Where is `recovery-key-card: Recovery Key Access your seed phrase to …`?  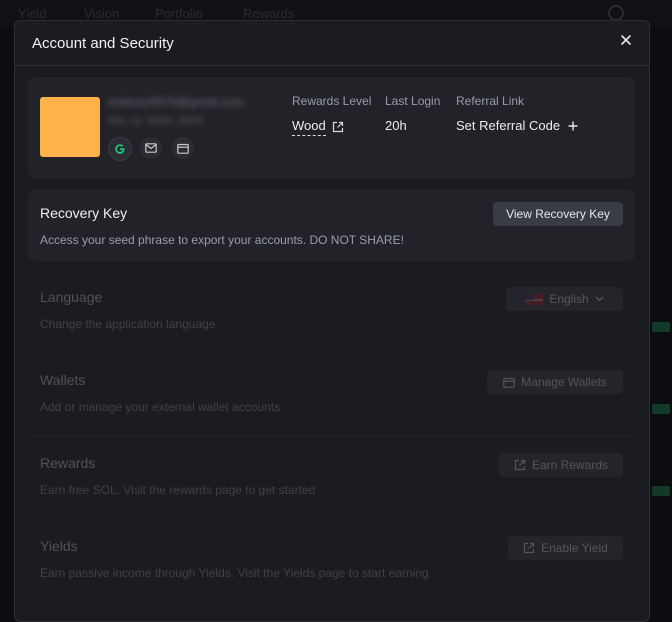
recovery-key-card: Recovery Key Access your seed phrase to … is located at coordinates (331, 225).